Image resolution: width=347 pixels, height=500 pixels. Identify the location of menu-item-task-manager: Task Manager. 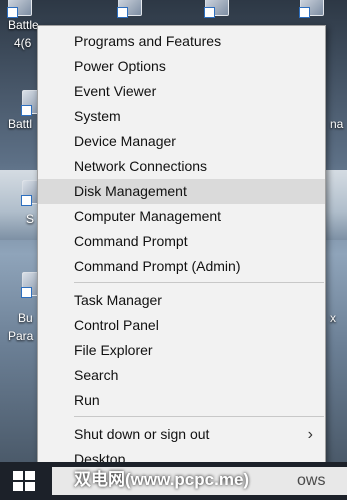
(181, 300).